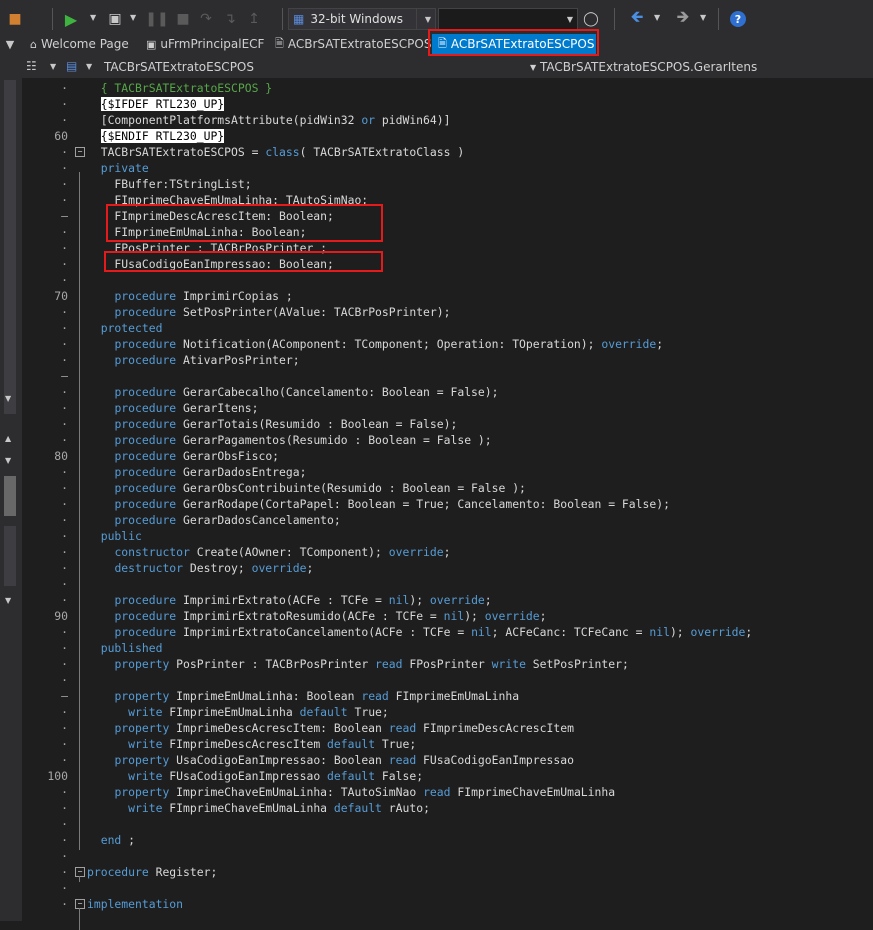  I want to click on navigate-forward-icon: 🡺, so click(683, 18).